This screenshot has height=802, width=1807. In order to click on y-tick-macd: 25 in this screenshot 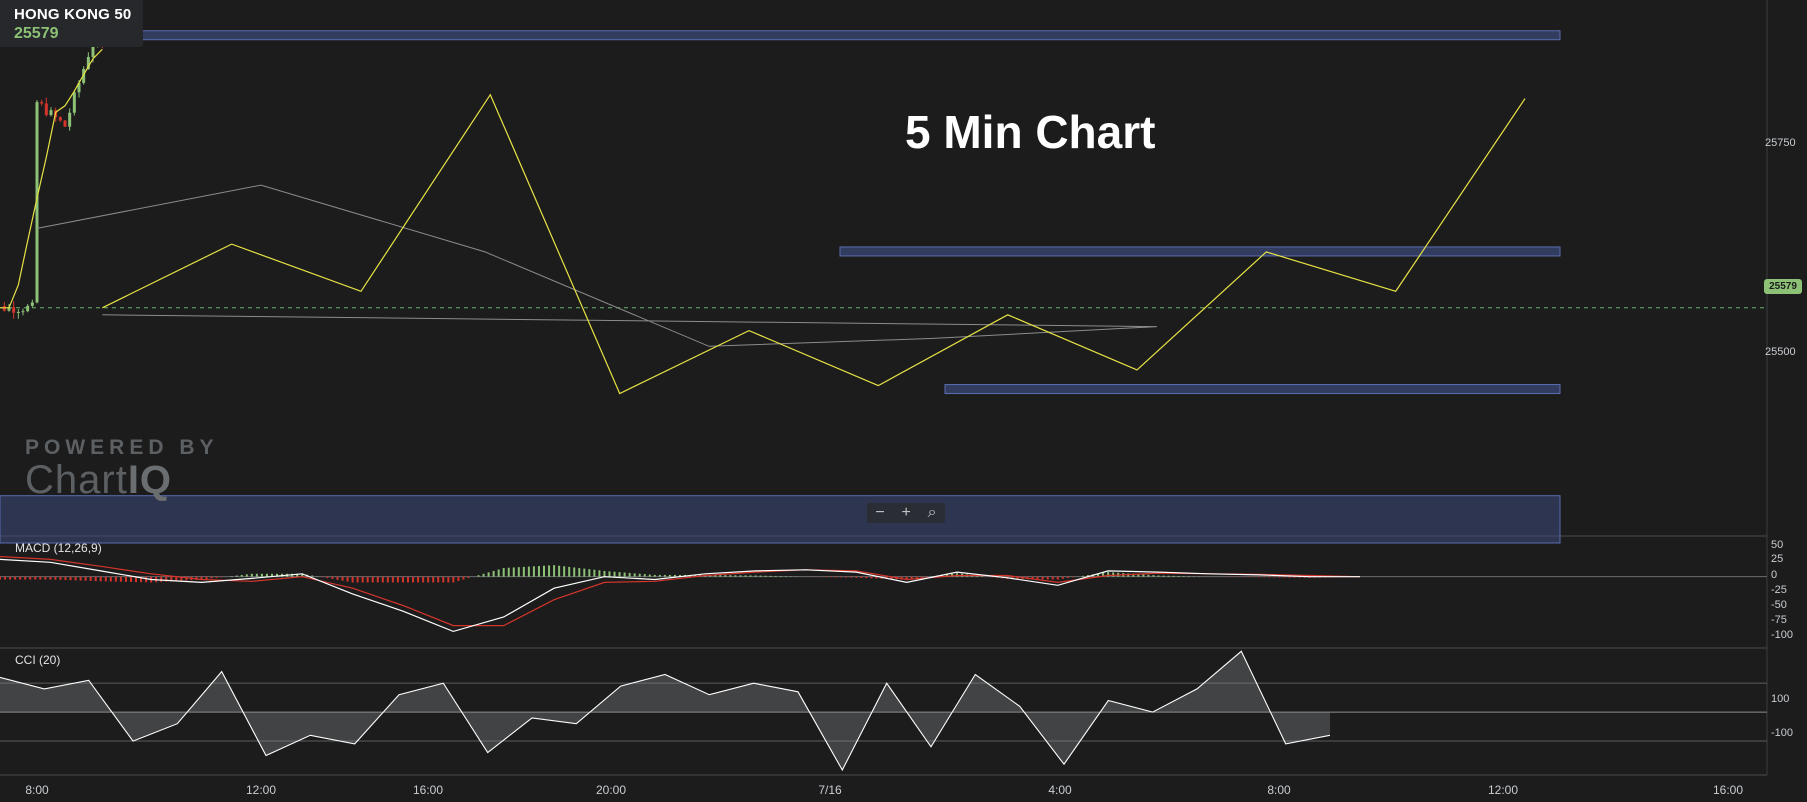, I will do `click(1777, 559)`.